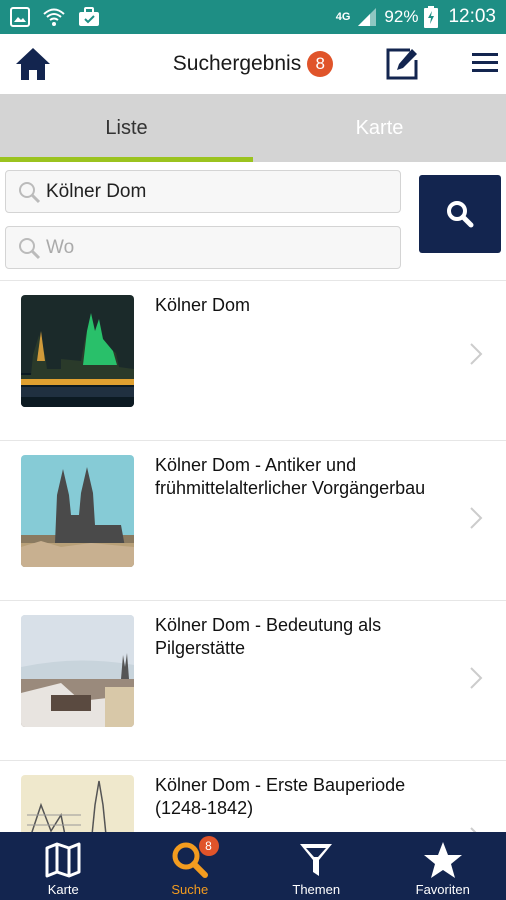 This screenshot has width=506, height=900. Describe the element at coordinates (20, 17) in the screenshot. I see `image-icon` at that location.